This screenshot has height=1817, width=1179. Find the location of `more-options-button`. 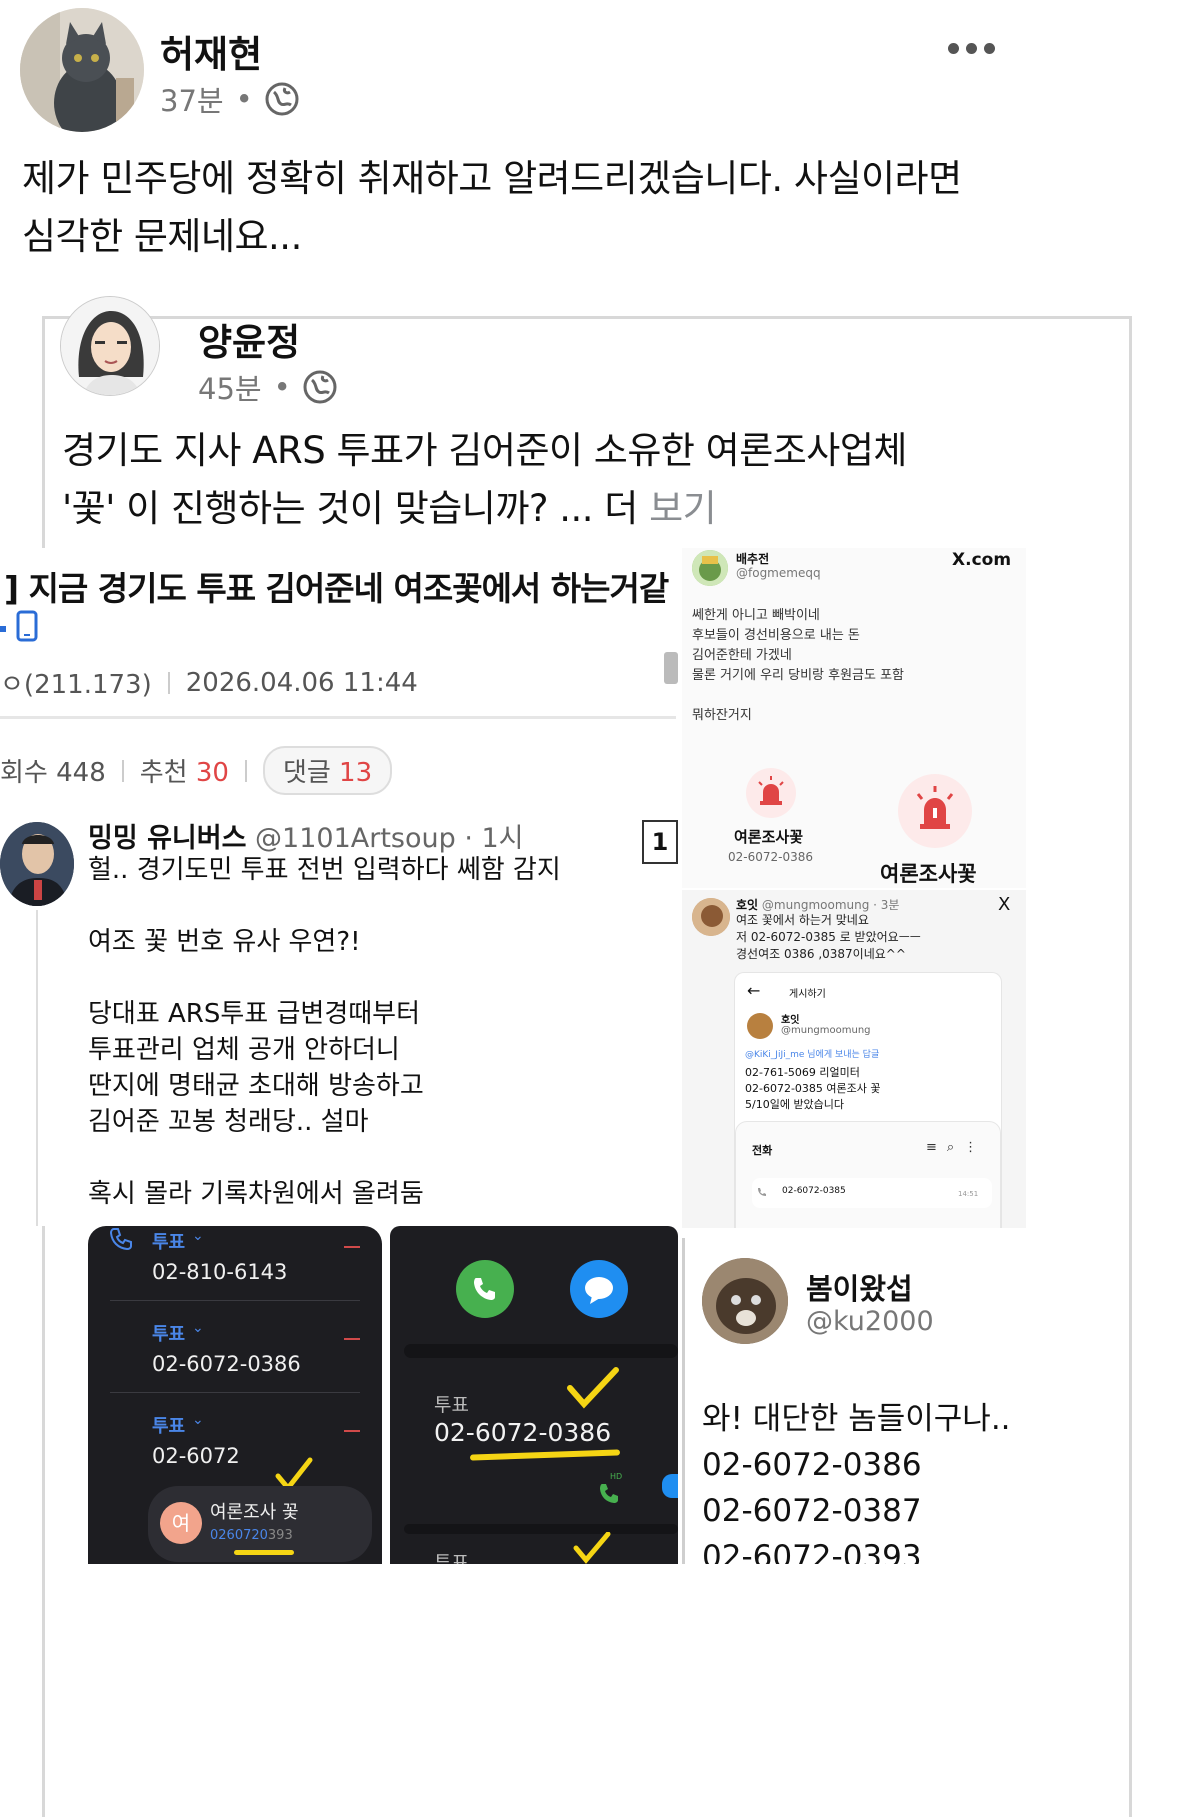

more-options-button is located at coordinates (973, 48).